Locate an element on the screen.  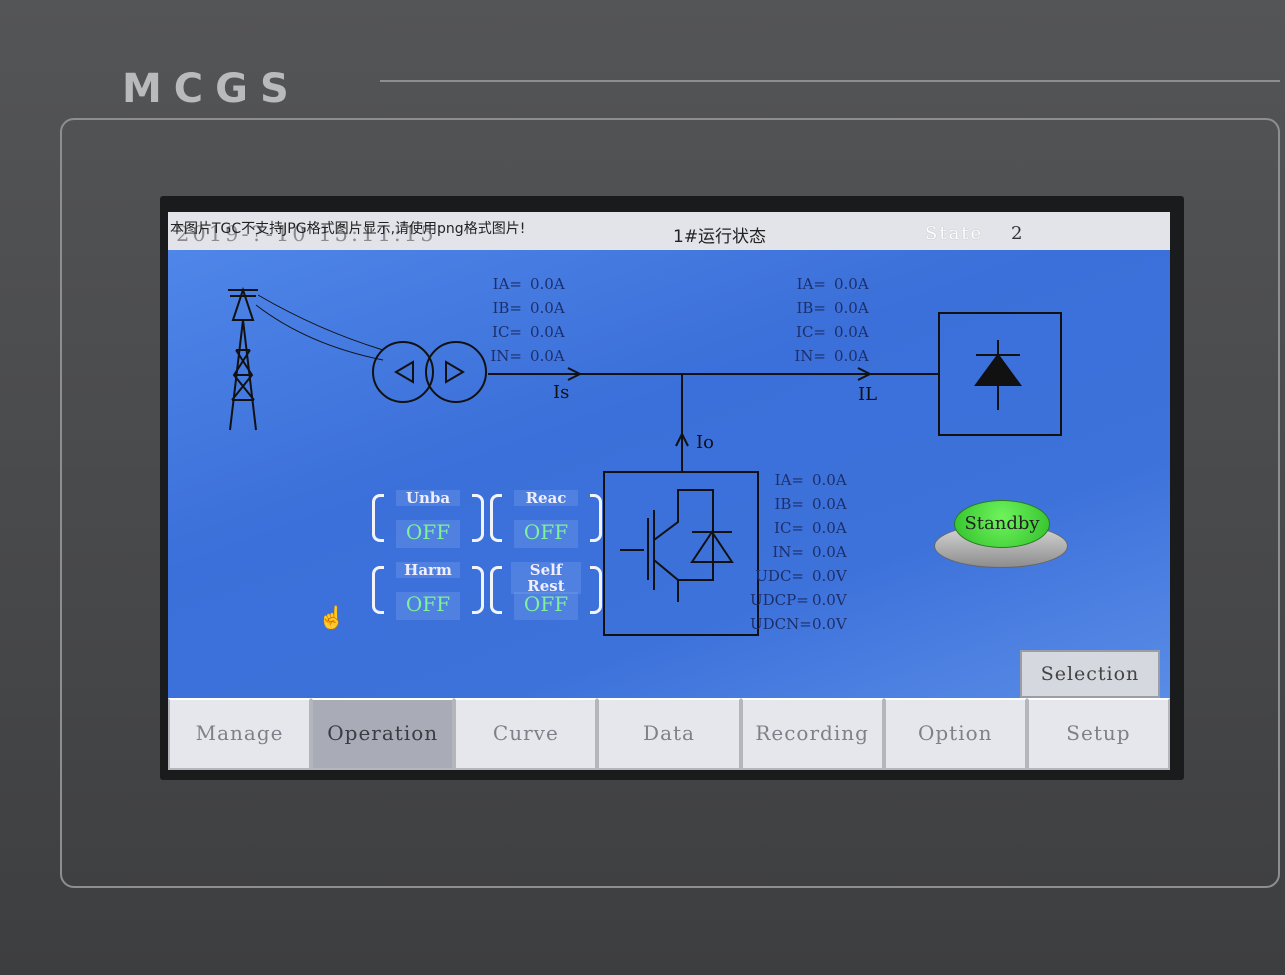
il-label: IL is located at coordinates (867, 394).